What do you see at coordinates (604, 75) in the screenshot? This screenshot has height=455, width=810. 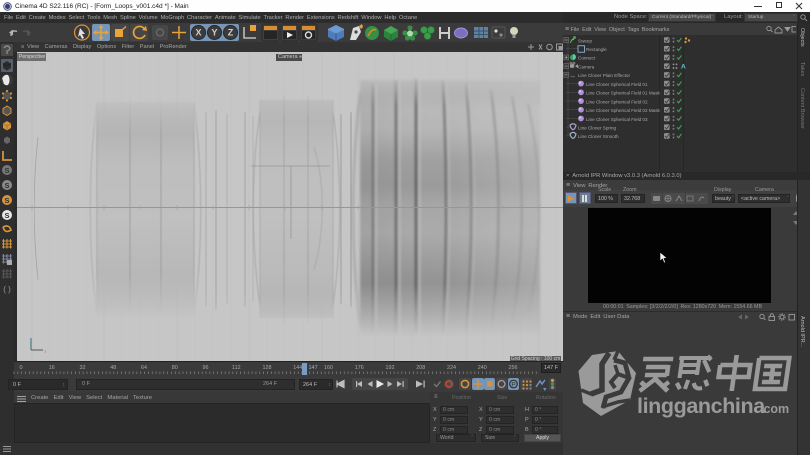 I see `svg-text: Line Cloner Plain Effector` at bounding box center [604, 75].